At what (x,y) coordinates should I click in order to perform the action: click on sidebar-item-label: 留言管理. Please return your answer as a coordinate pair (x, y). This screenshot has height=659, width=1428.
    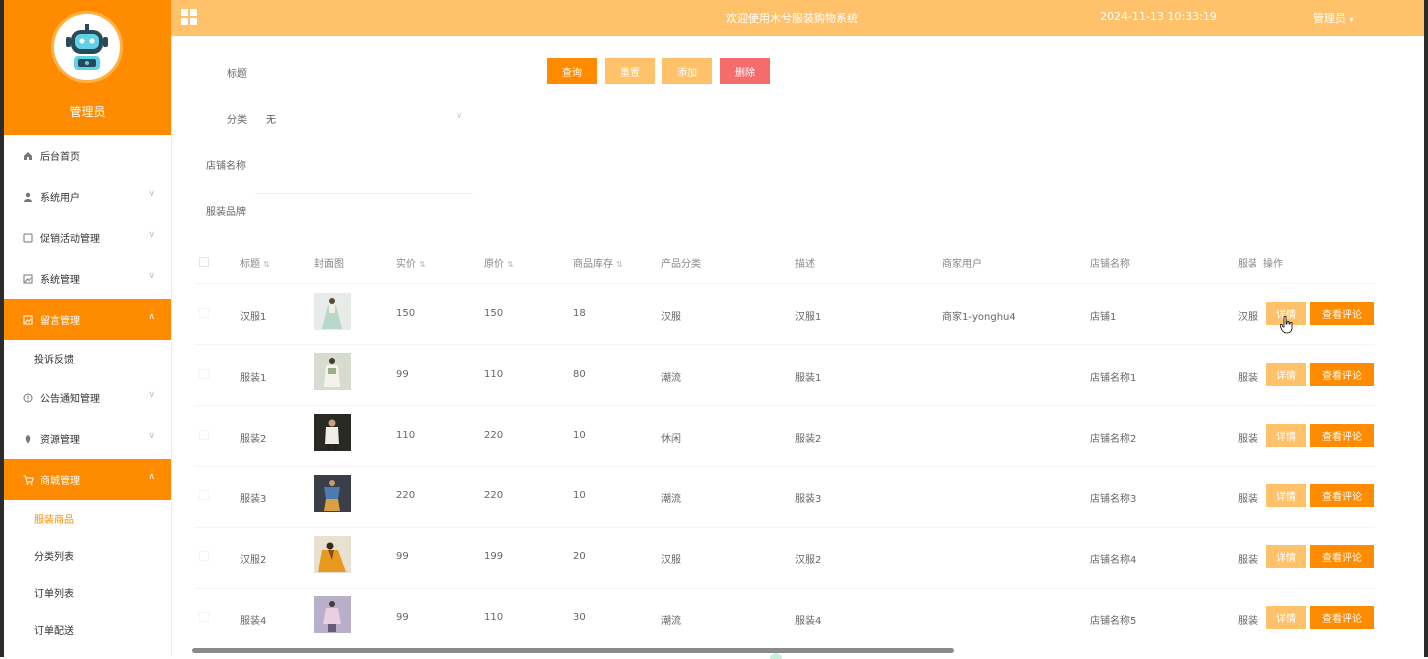
    Looking at the image, I should click on (60, 321).